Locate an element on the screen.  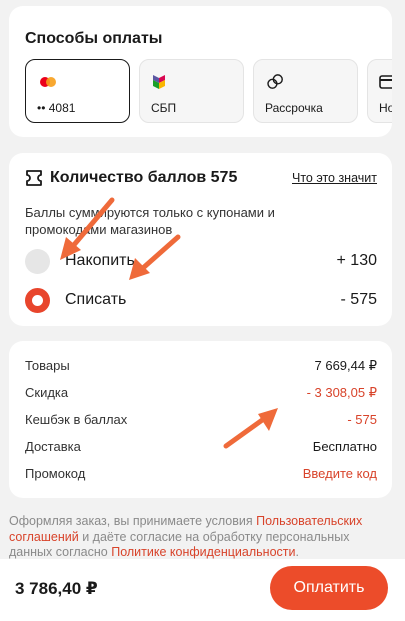
what-is-this-link: Что это значит is located at coordinates (334, 178).